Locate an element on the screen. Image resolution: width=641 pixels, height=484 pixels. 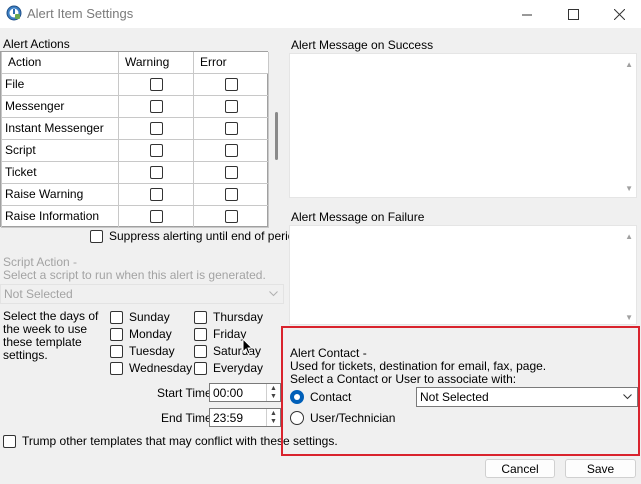
end-time-value: 23:59 is located at coordinates (228, 417).